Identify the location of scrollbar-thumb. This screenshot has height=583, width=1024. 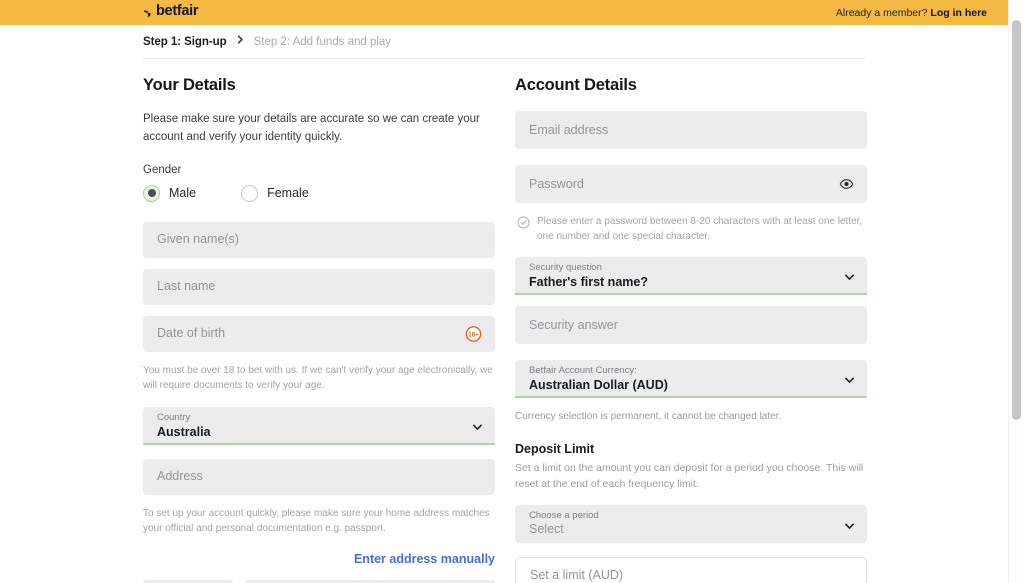
(1016, 220).